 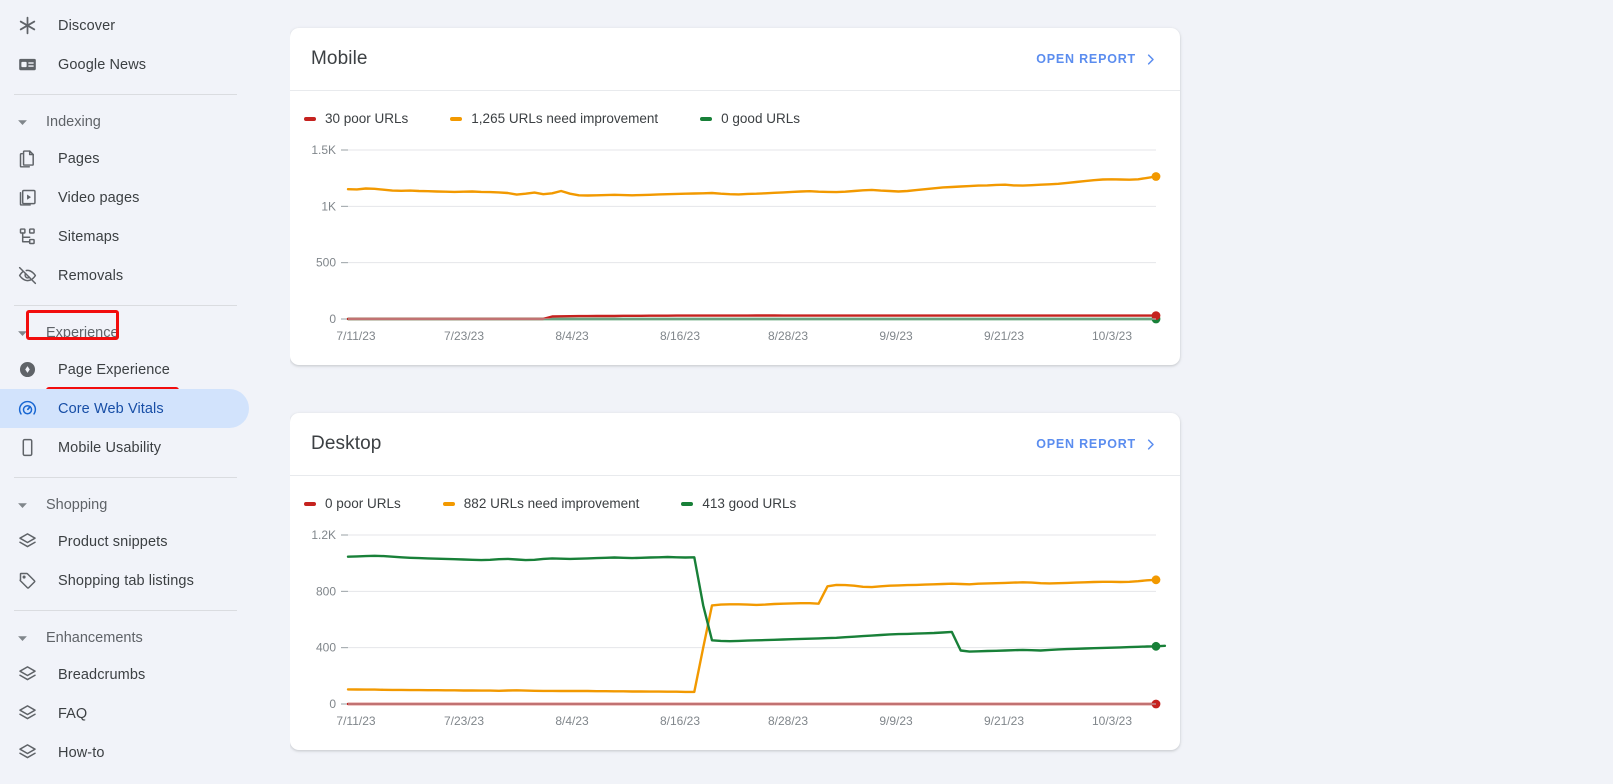 What do you see at coordinates (346, 443) in the screenshot?
I see `card-title: Desktop` at bounding box center [346, 443].